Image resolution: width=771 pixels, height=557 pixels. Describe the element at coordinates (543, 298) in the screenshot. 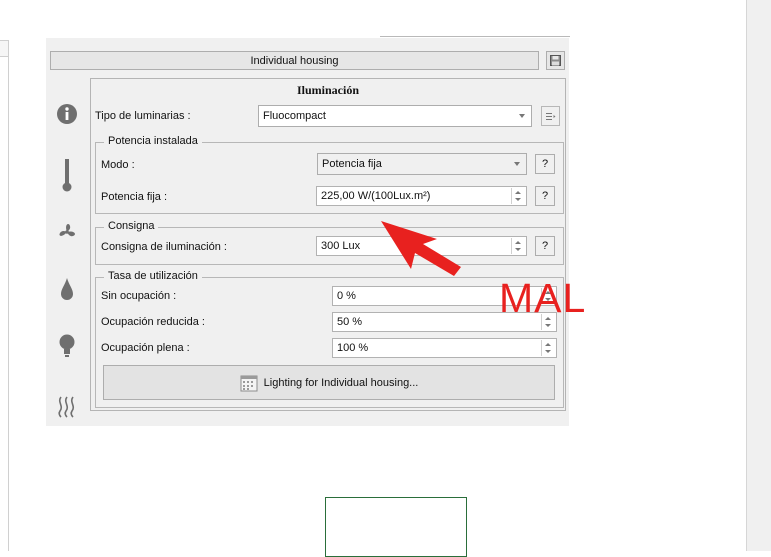

I see `annotation-text: MAL` at that location.